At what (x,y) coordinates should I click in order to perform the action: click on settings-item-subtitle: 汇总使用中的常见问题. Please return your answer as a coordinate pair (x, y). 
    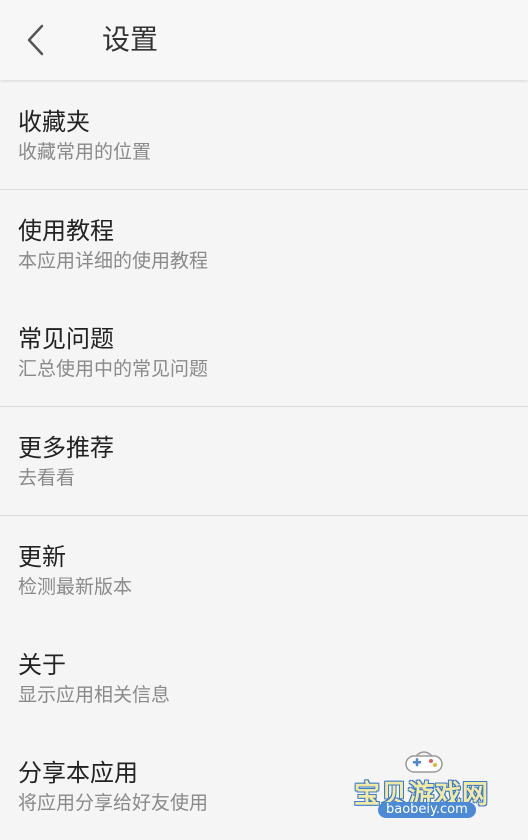
    Looking at the image, I should click on (113, 369).